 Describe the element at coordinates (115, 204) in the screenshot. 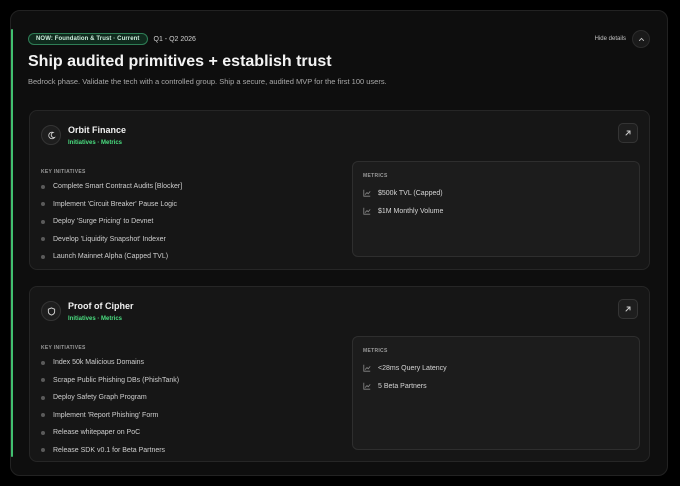

I see `initiative-label: Implement 'Circuit Breaker' Pause Logic` at that location.